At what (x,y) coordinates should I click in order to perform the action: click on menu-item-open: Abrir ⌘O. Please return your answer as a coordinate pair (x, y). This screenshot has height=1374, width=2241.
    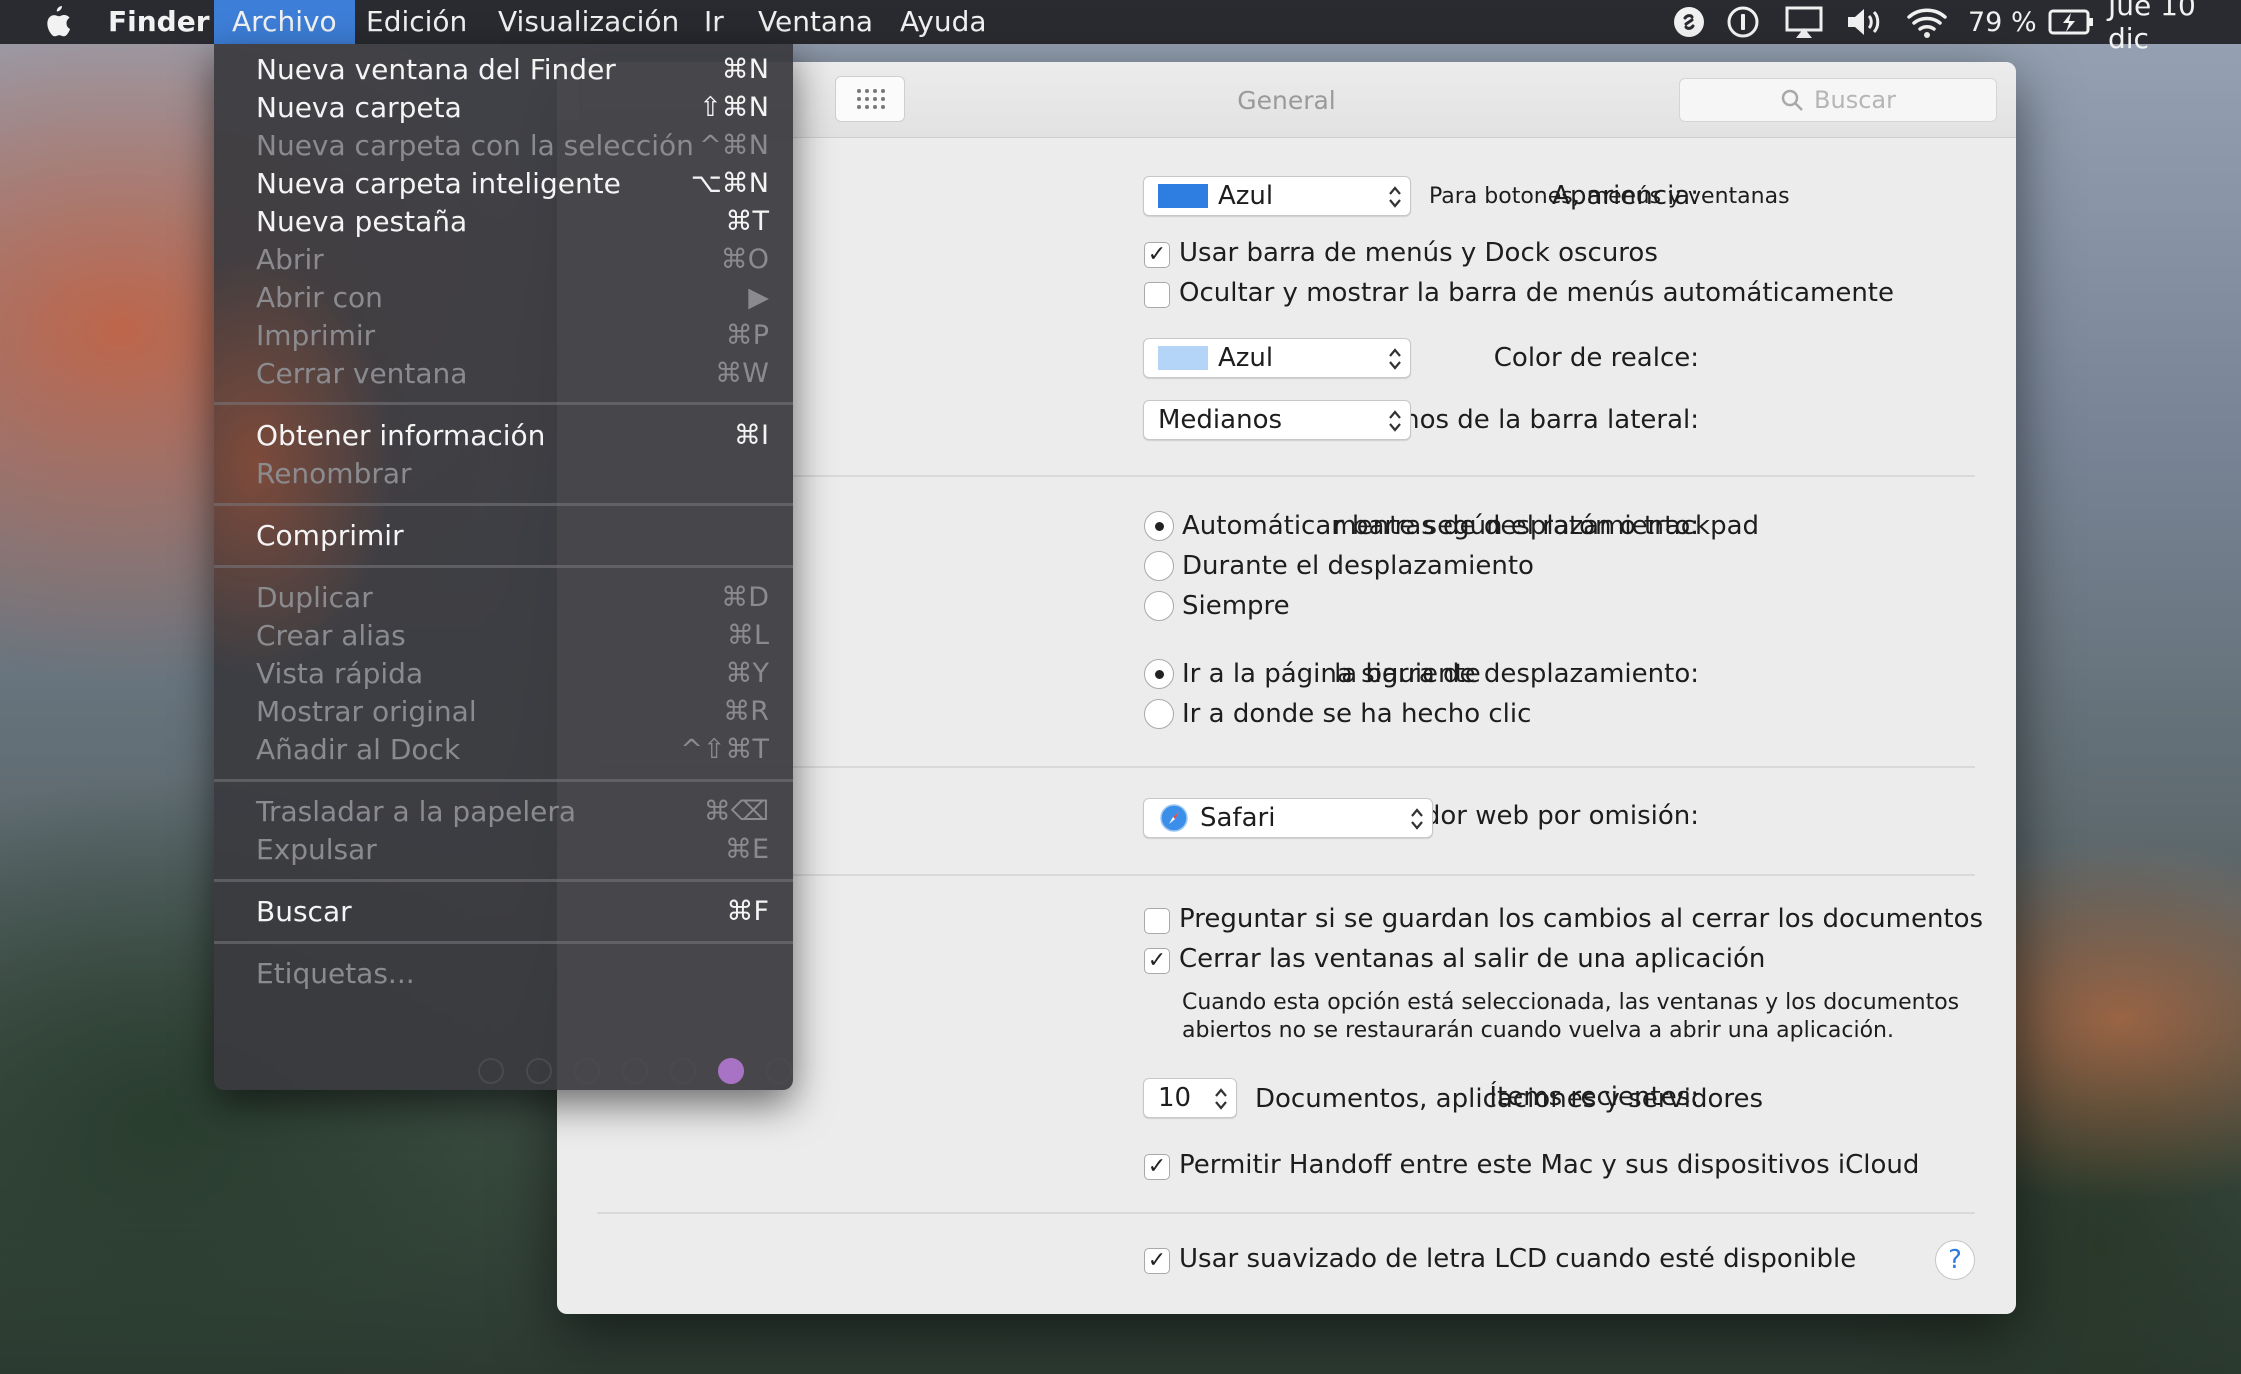
    Looking at the image, I should click on (503, 260).